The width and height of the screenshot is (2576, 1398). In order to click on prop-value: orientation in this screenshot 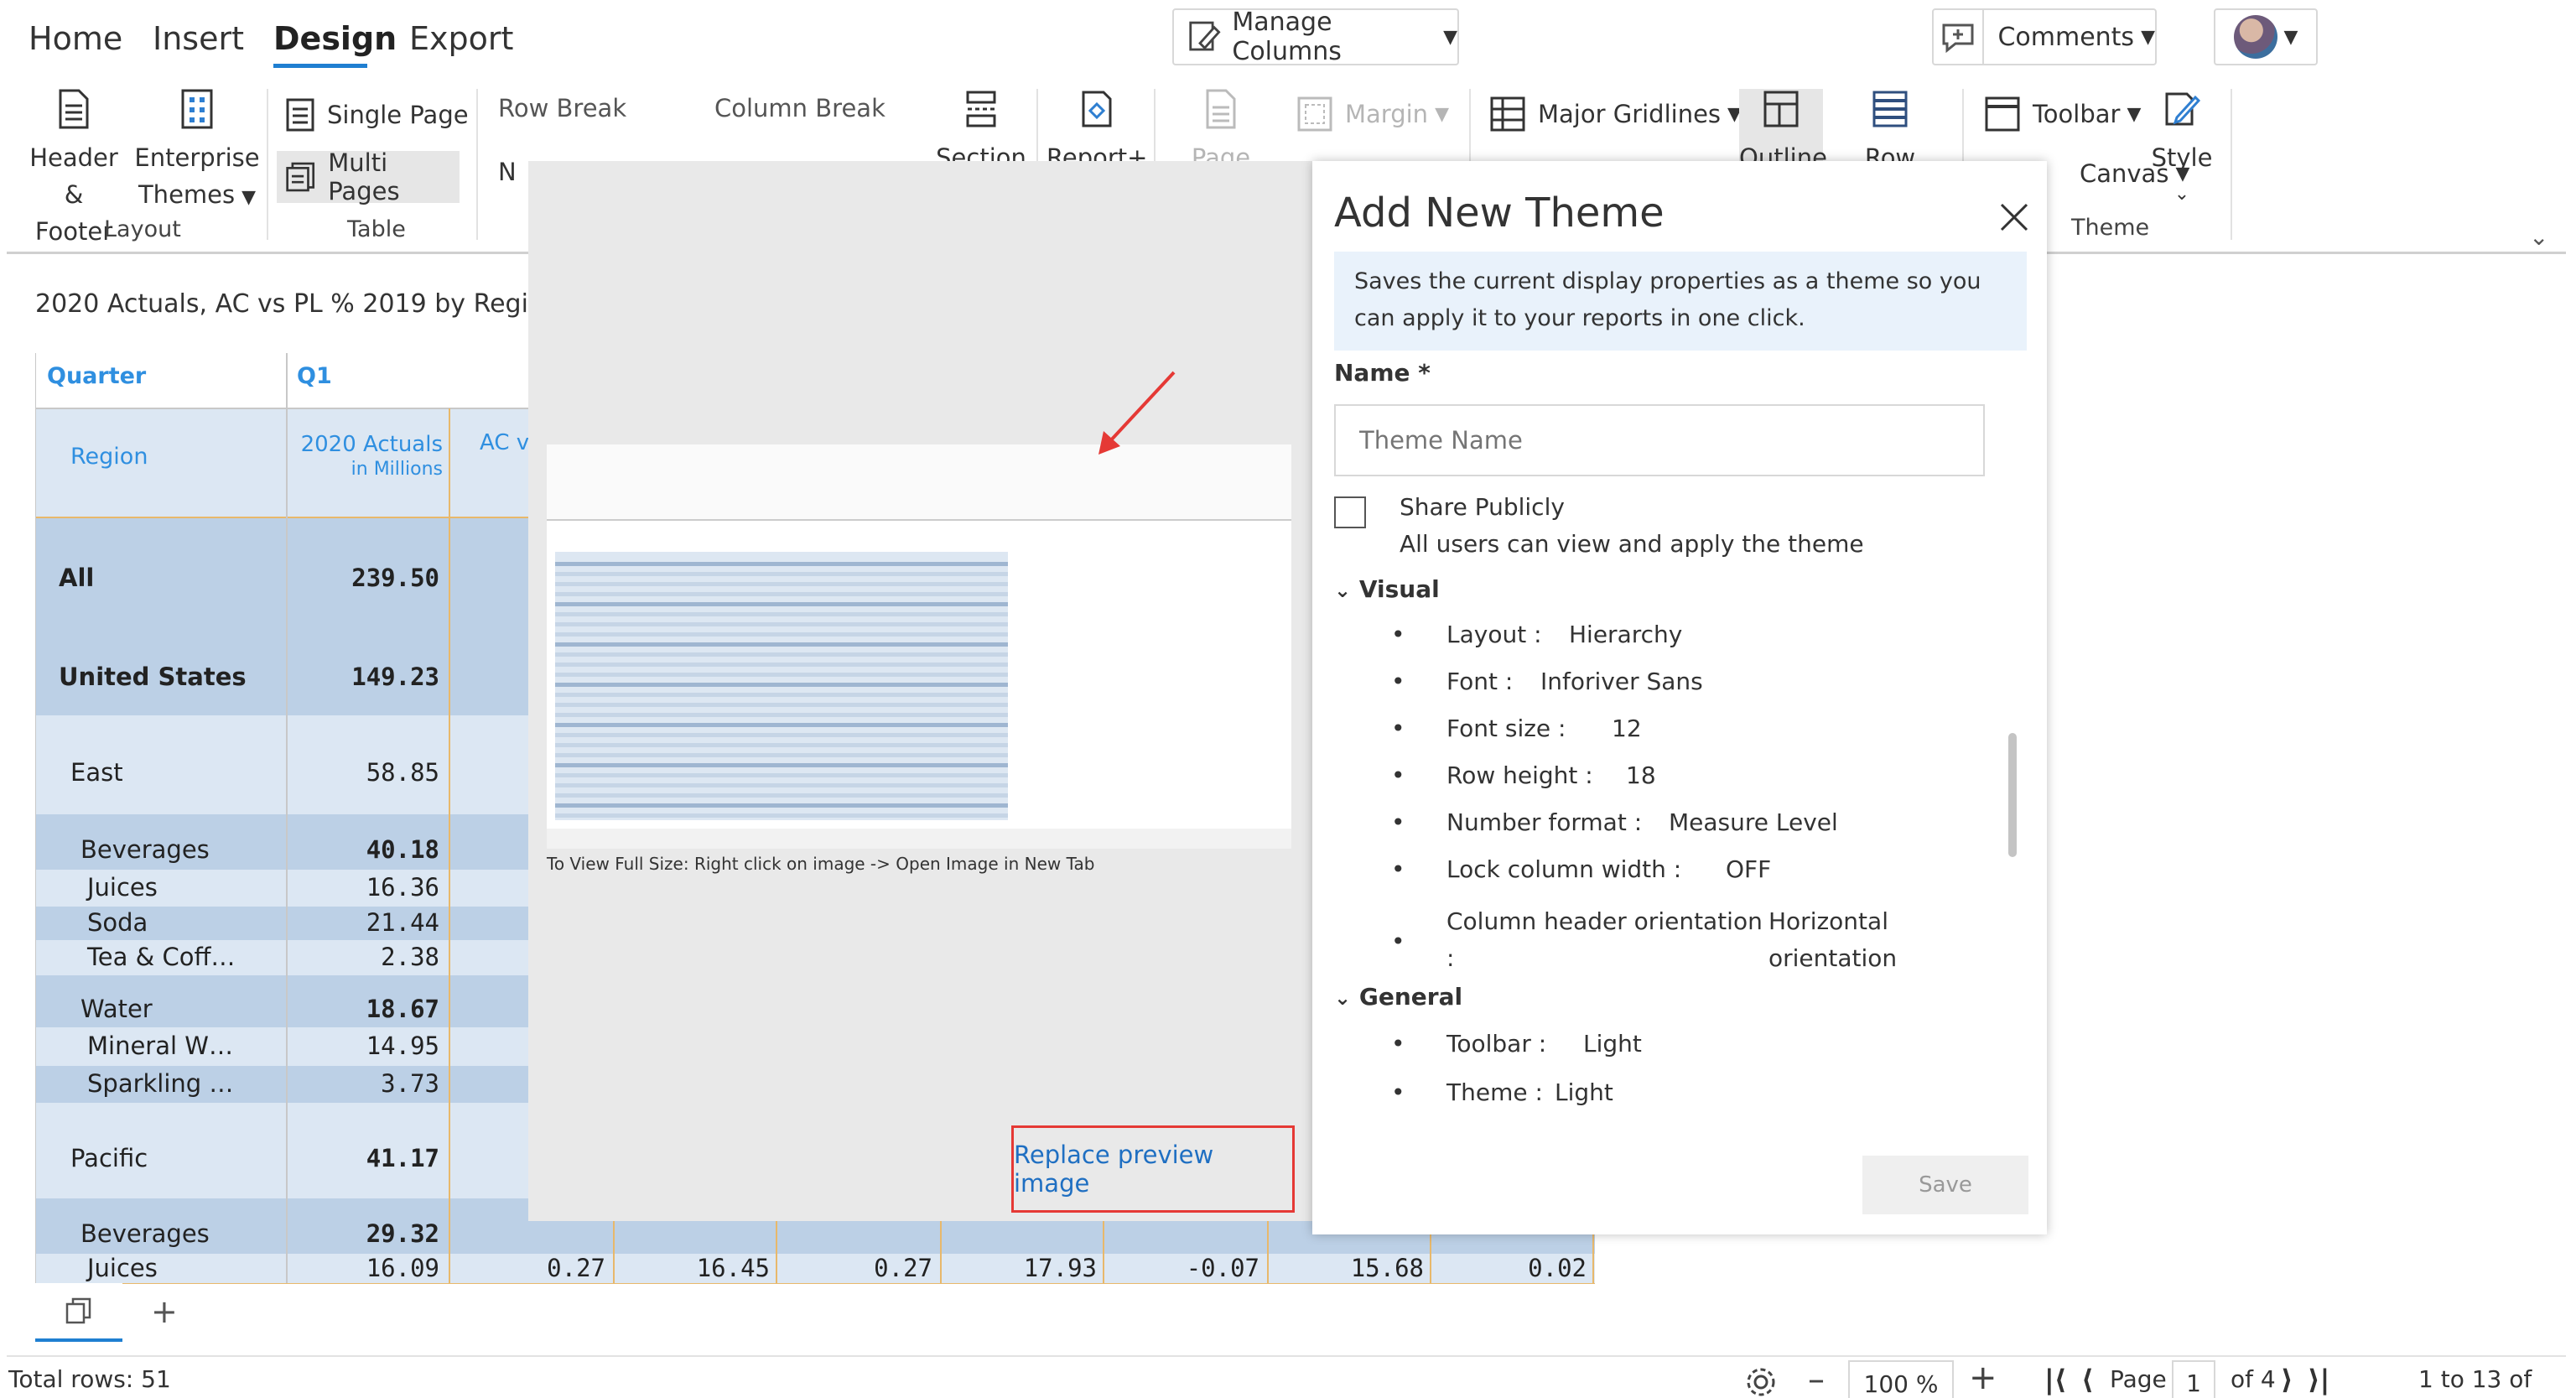, I will do `click(1833, 958)`.